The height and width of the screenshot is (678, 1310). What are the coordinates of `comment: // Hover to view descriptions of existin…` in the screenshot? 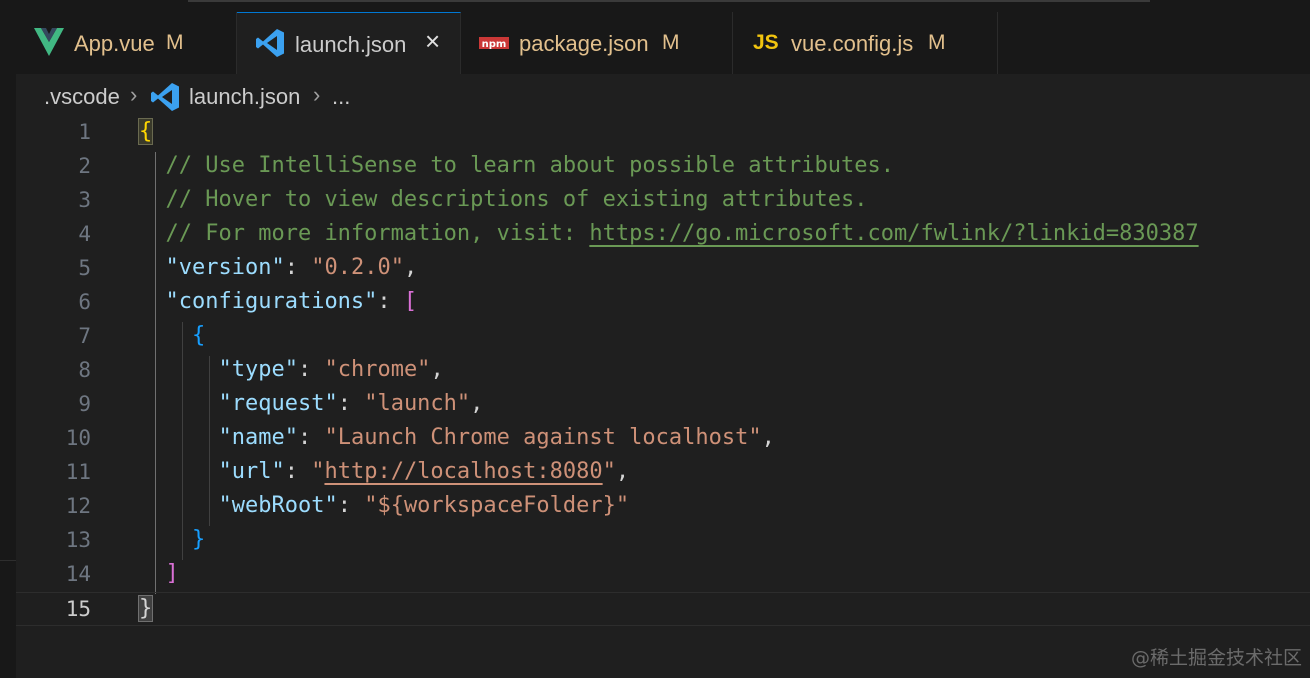 It's located at (516, 199).